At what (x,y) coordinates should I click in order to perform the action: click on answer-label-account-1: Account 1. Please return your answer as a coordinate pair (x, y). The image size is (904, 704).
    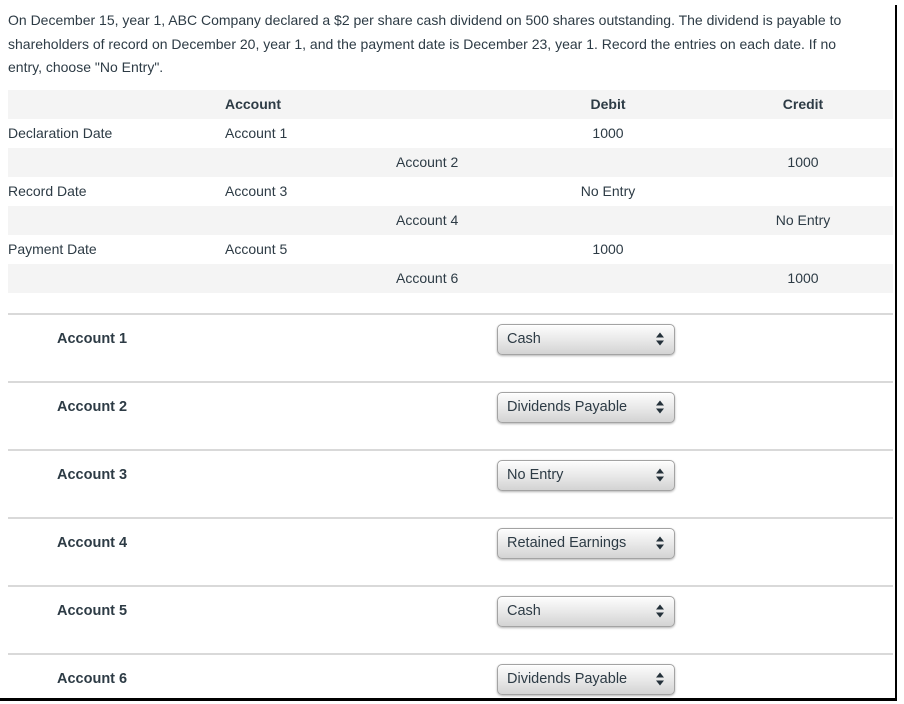
    Looking at the image, I should click on (92, 338).